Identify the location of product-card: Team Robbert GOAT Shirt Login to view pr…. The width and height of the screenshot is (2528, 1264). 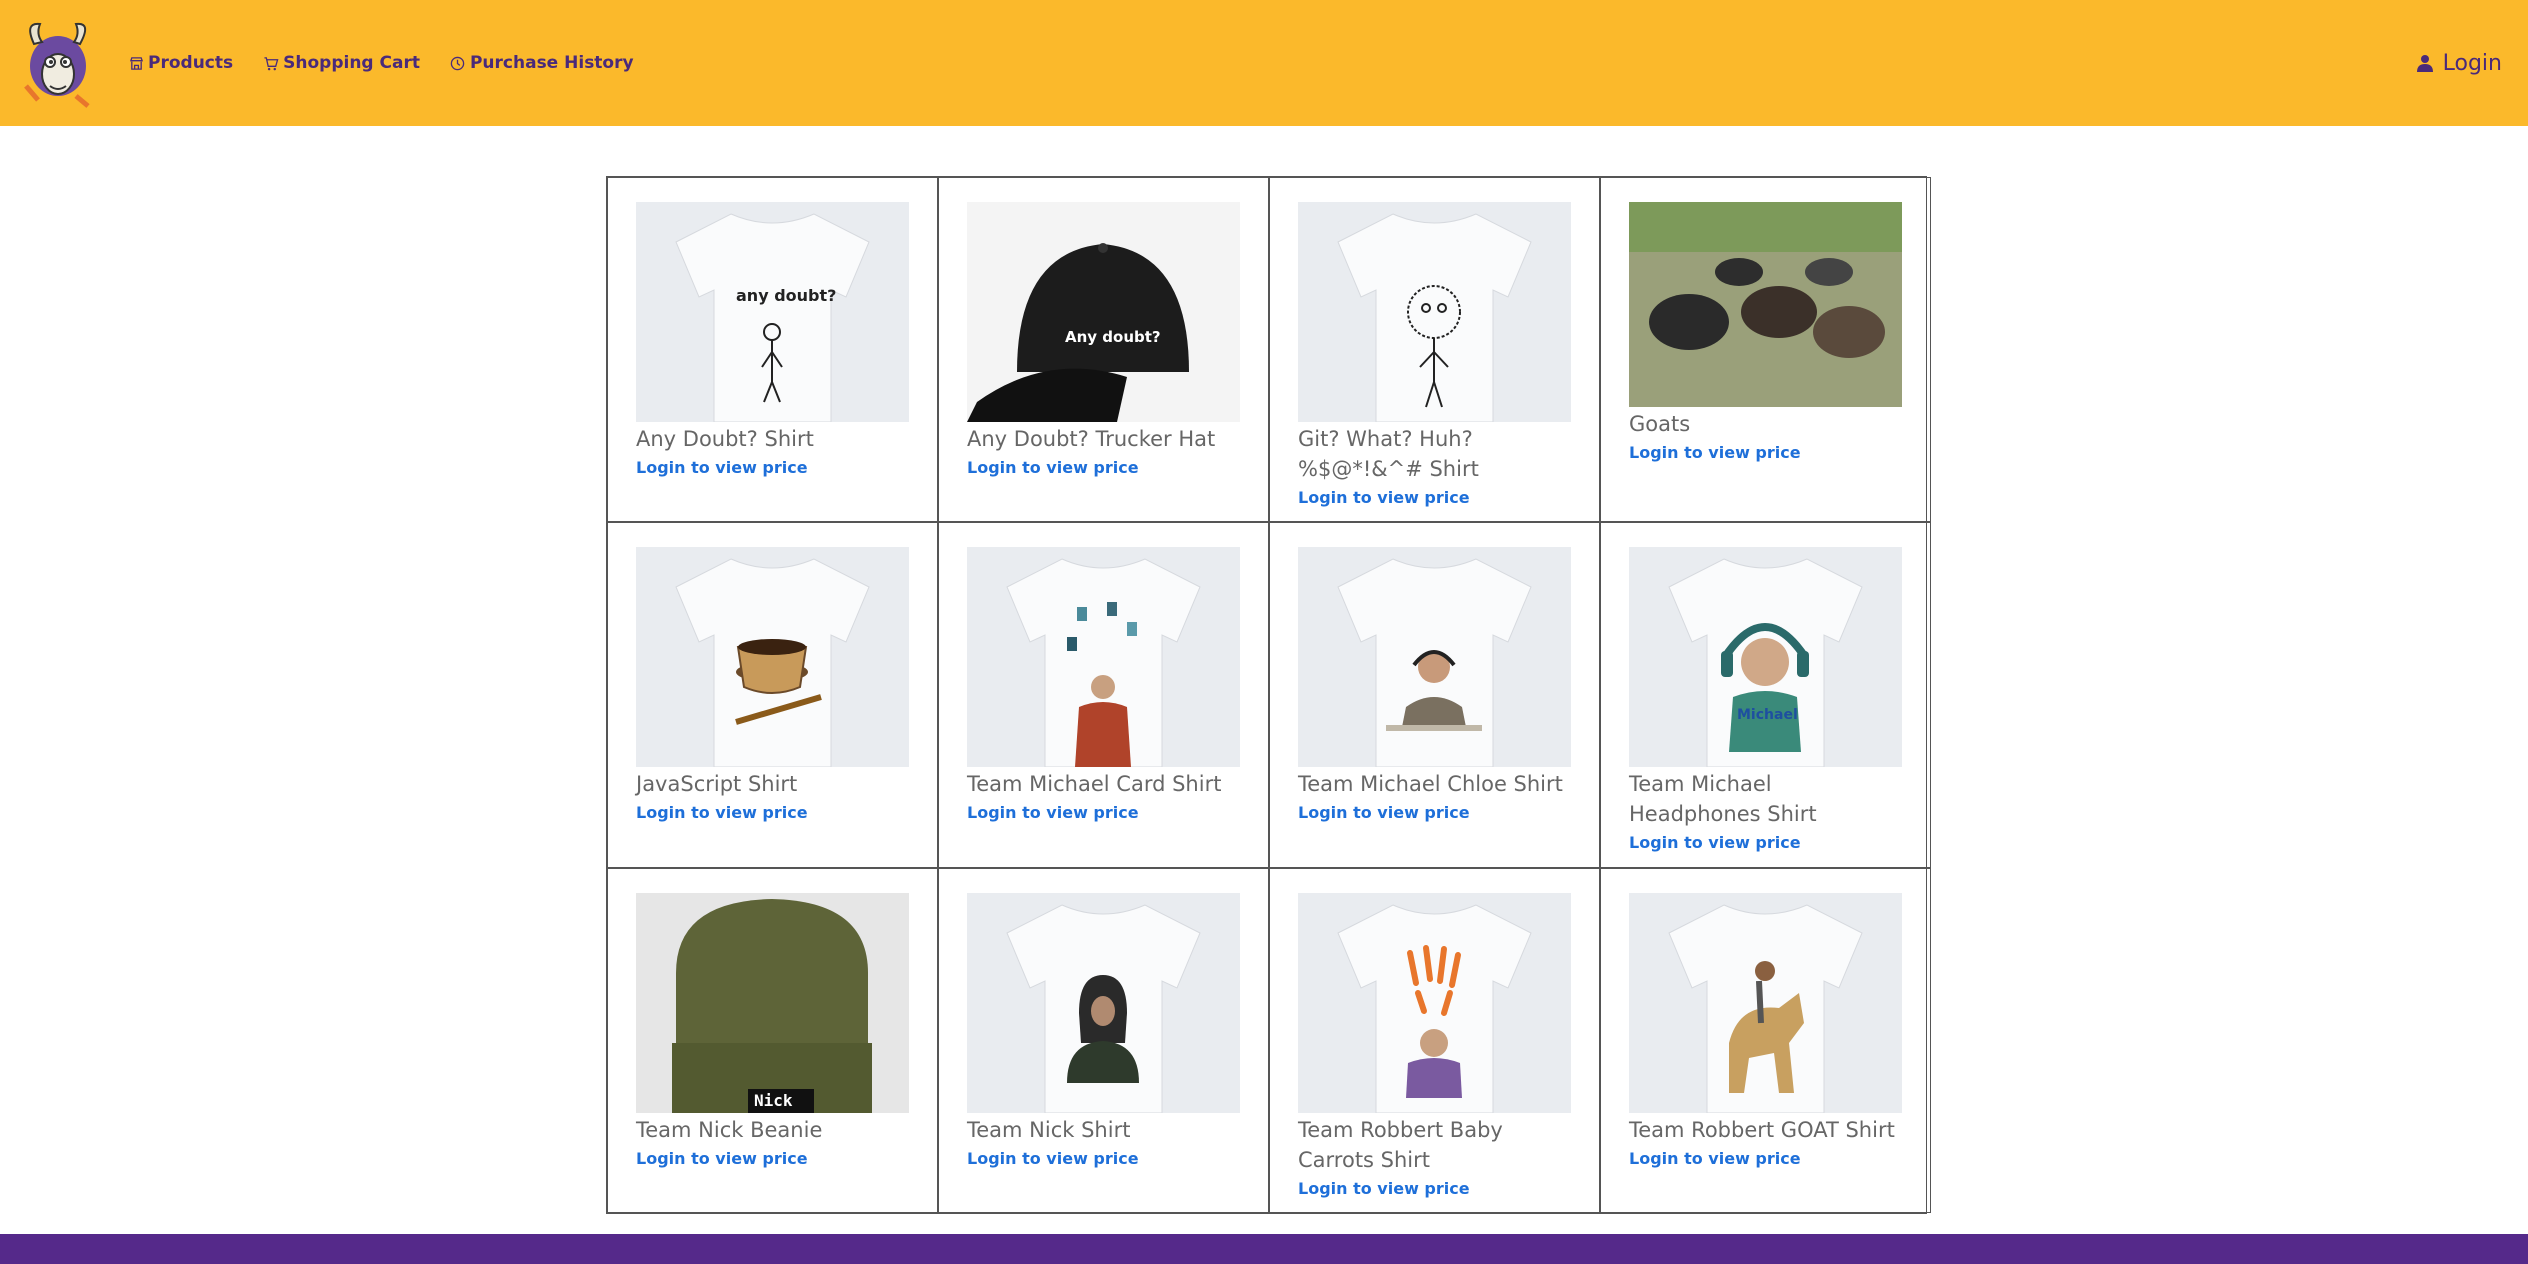
(1765, 1040).